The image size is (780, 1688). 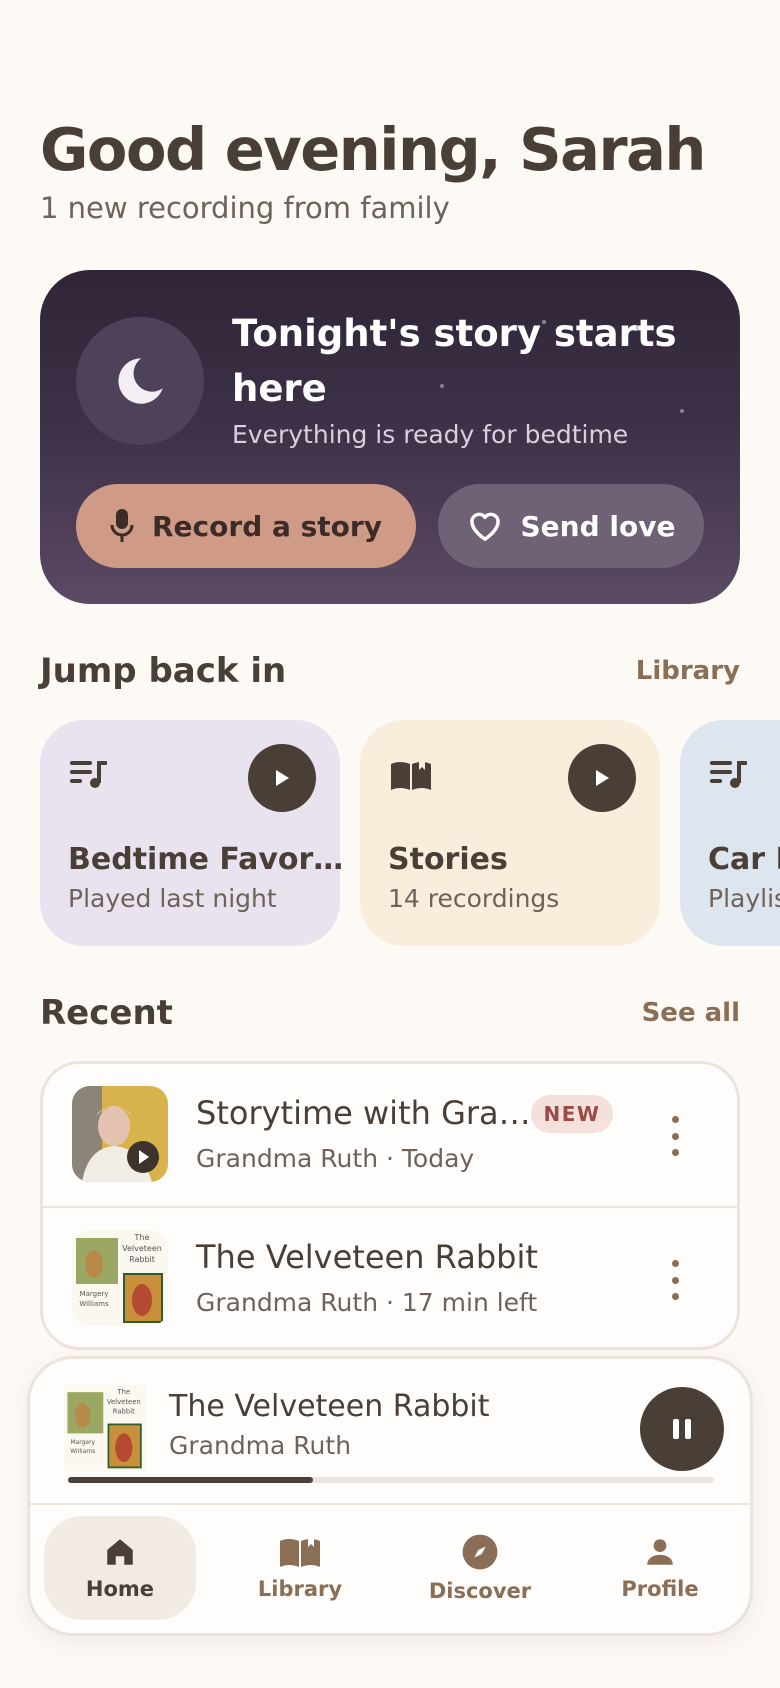 What do you see at coordinates (120, 1589) in the screenshot?
I see `nav-label: Home` at bounding box center [120, 1589].